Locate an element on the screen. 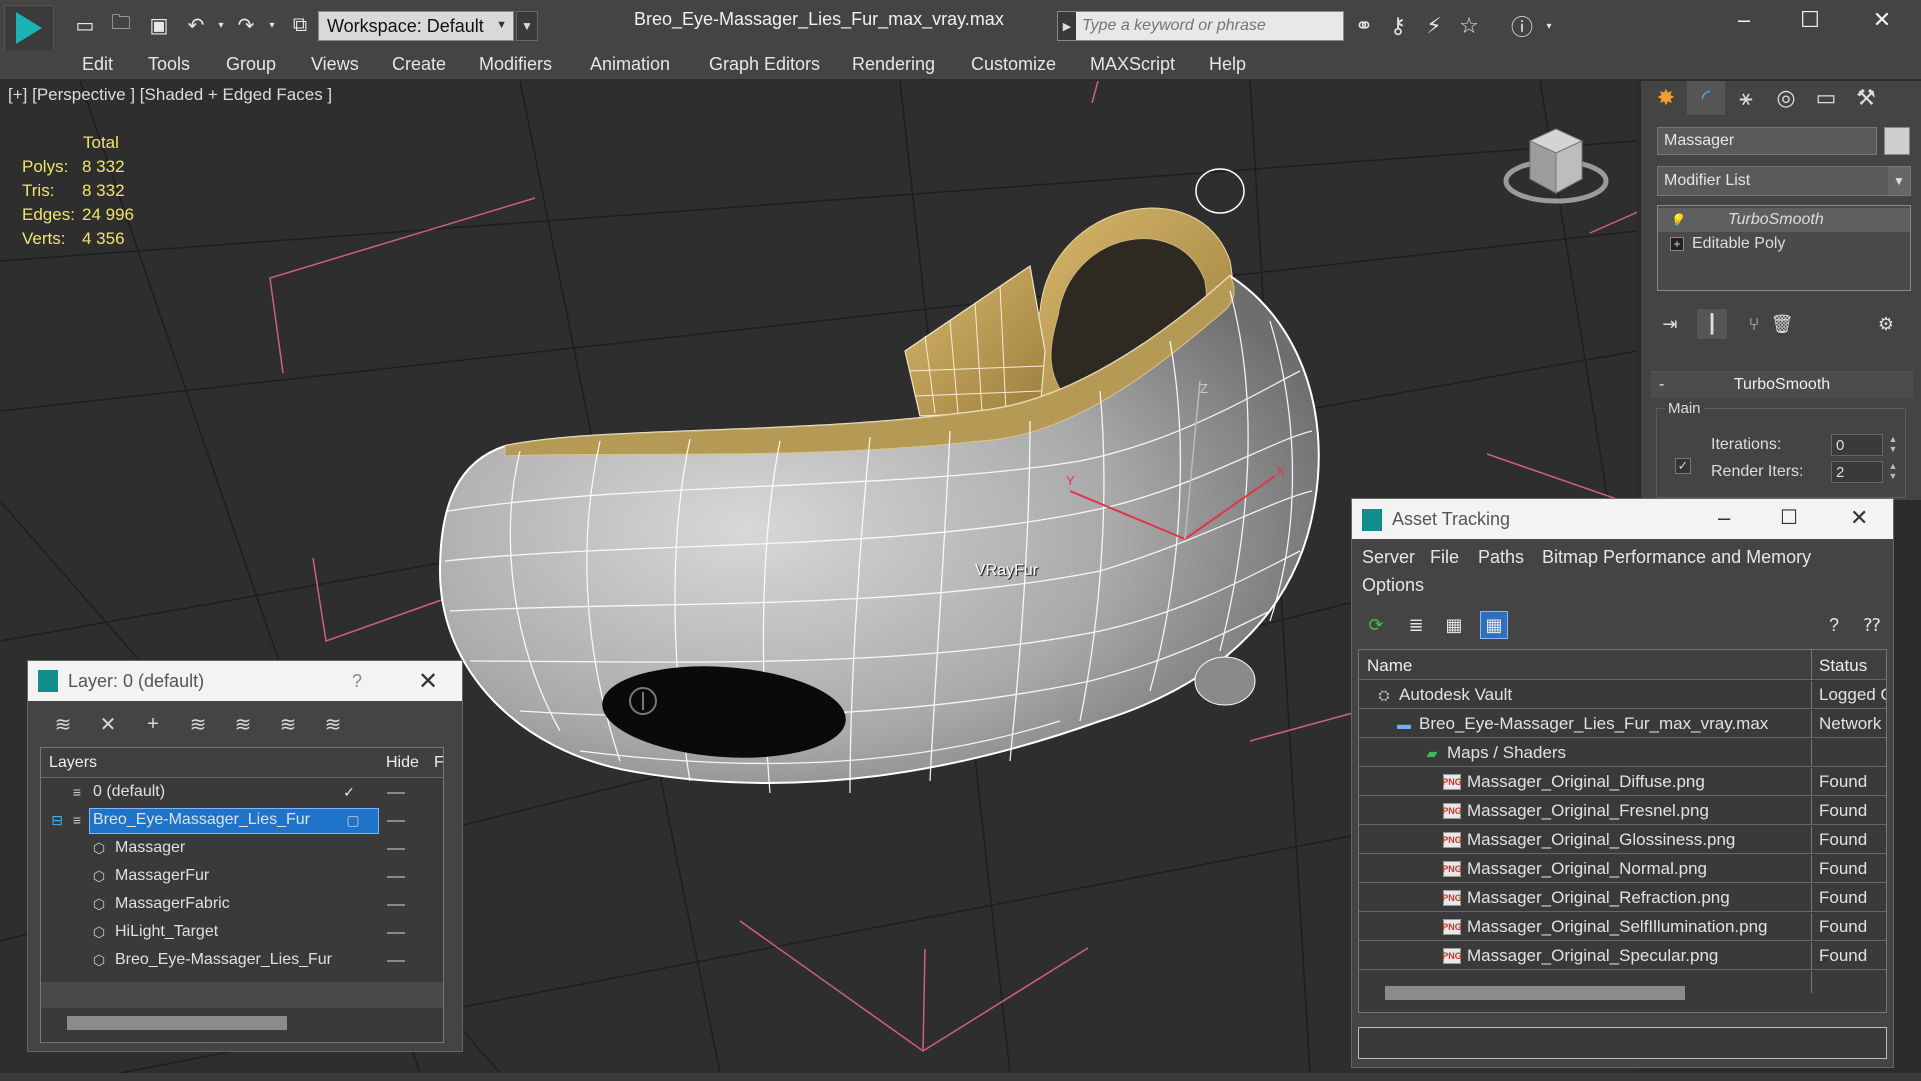  menu-maxscript: MAXScript is located at coordinates (1132, 64).